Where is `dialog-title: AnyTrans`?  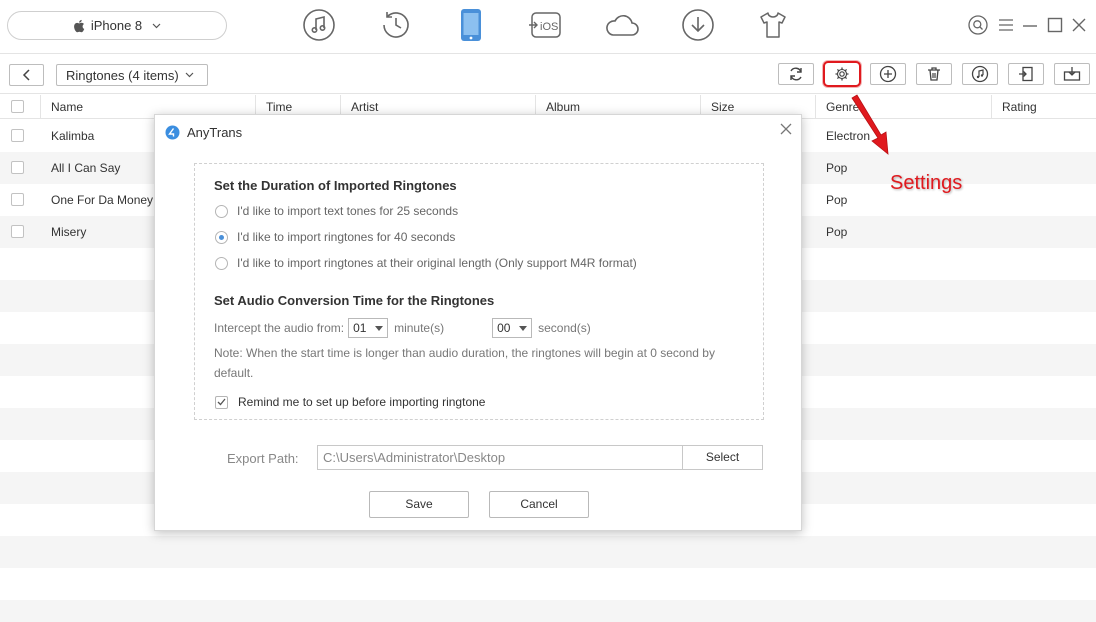 dialog-title: AnyTrans is located at coordinates (215, 132).